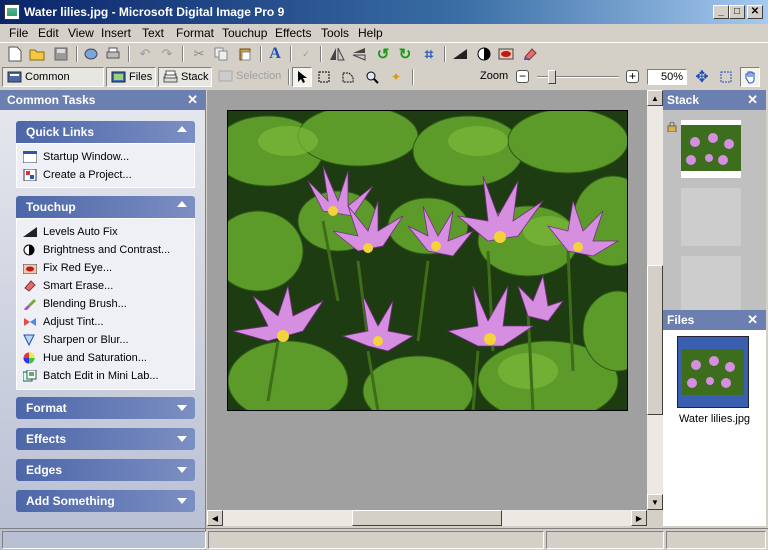 Image resolution: width=768 pixels, height=550 pixels. Describe the element at coordinates (726, 77) in the screenshot. I see `fit-to-window-icon` at that location.